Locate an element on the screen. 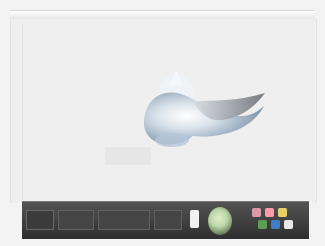 This screenshot has width=325, height=246. bird-image is located at coordinates (204, 108).